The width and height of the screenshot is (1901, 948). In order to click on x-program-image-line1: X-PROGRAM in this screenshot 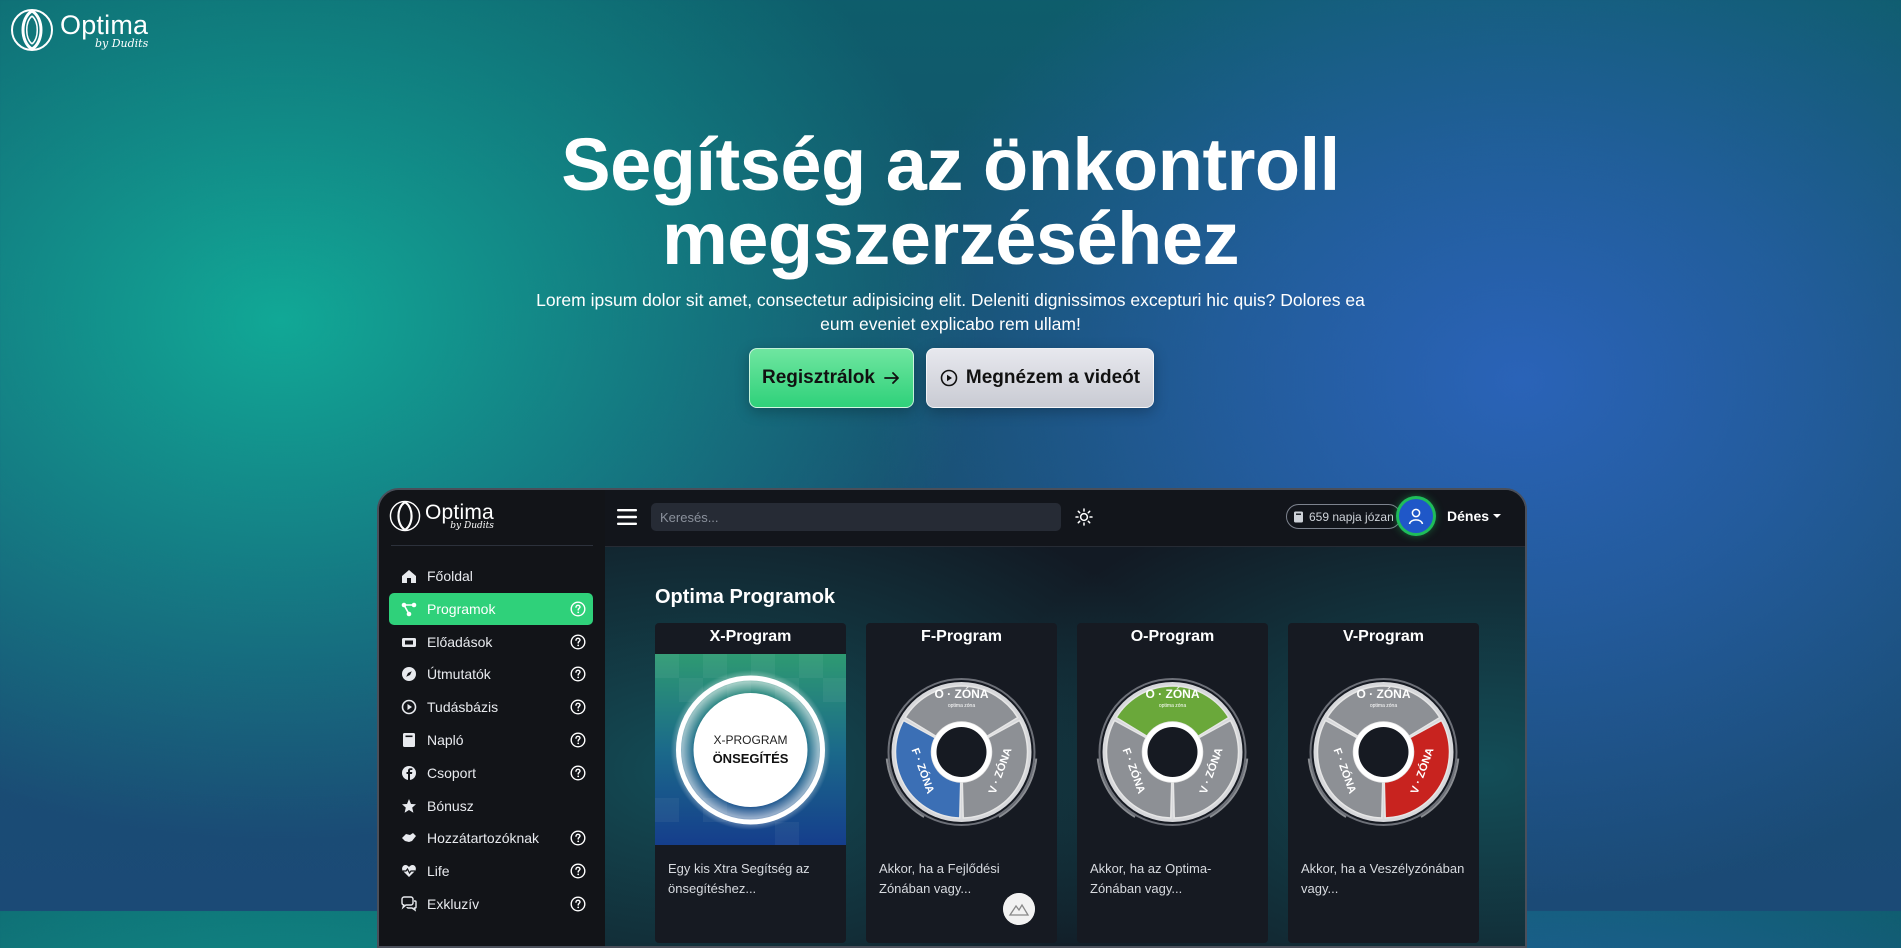, I will do `click(750, 740)`.